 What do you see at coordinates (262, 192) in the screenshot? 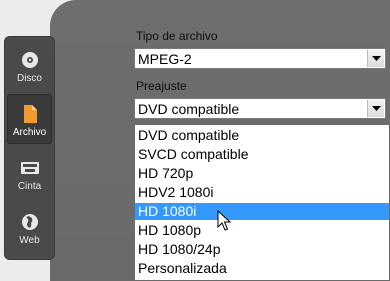
I see `list-item: HDV2 1080i` at bounding box center [262, 192].